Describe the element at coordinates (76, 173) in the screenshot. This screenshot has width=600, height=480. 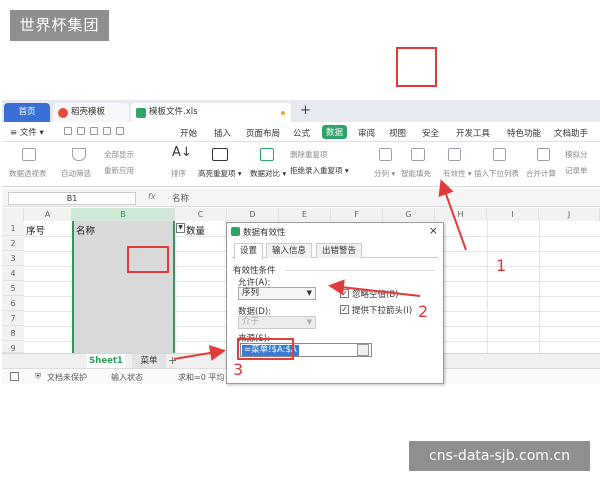
I see `auto-filter-button: 自动筛选` at that location.